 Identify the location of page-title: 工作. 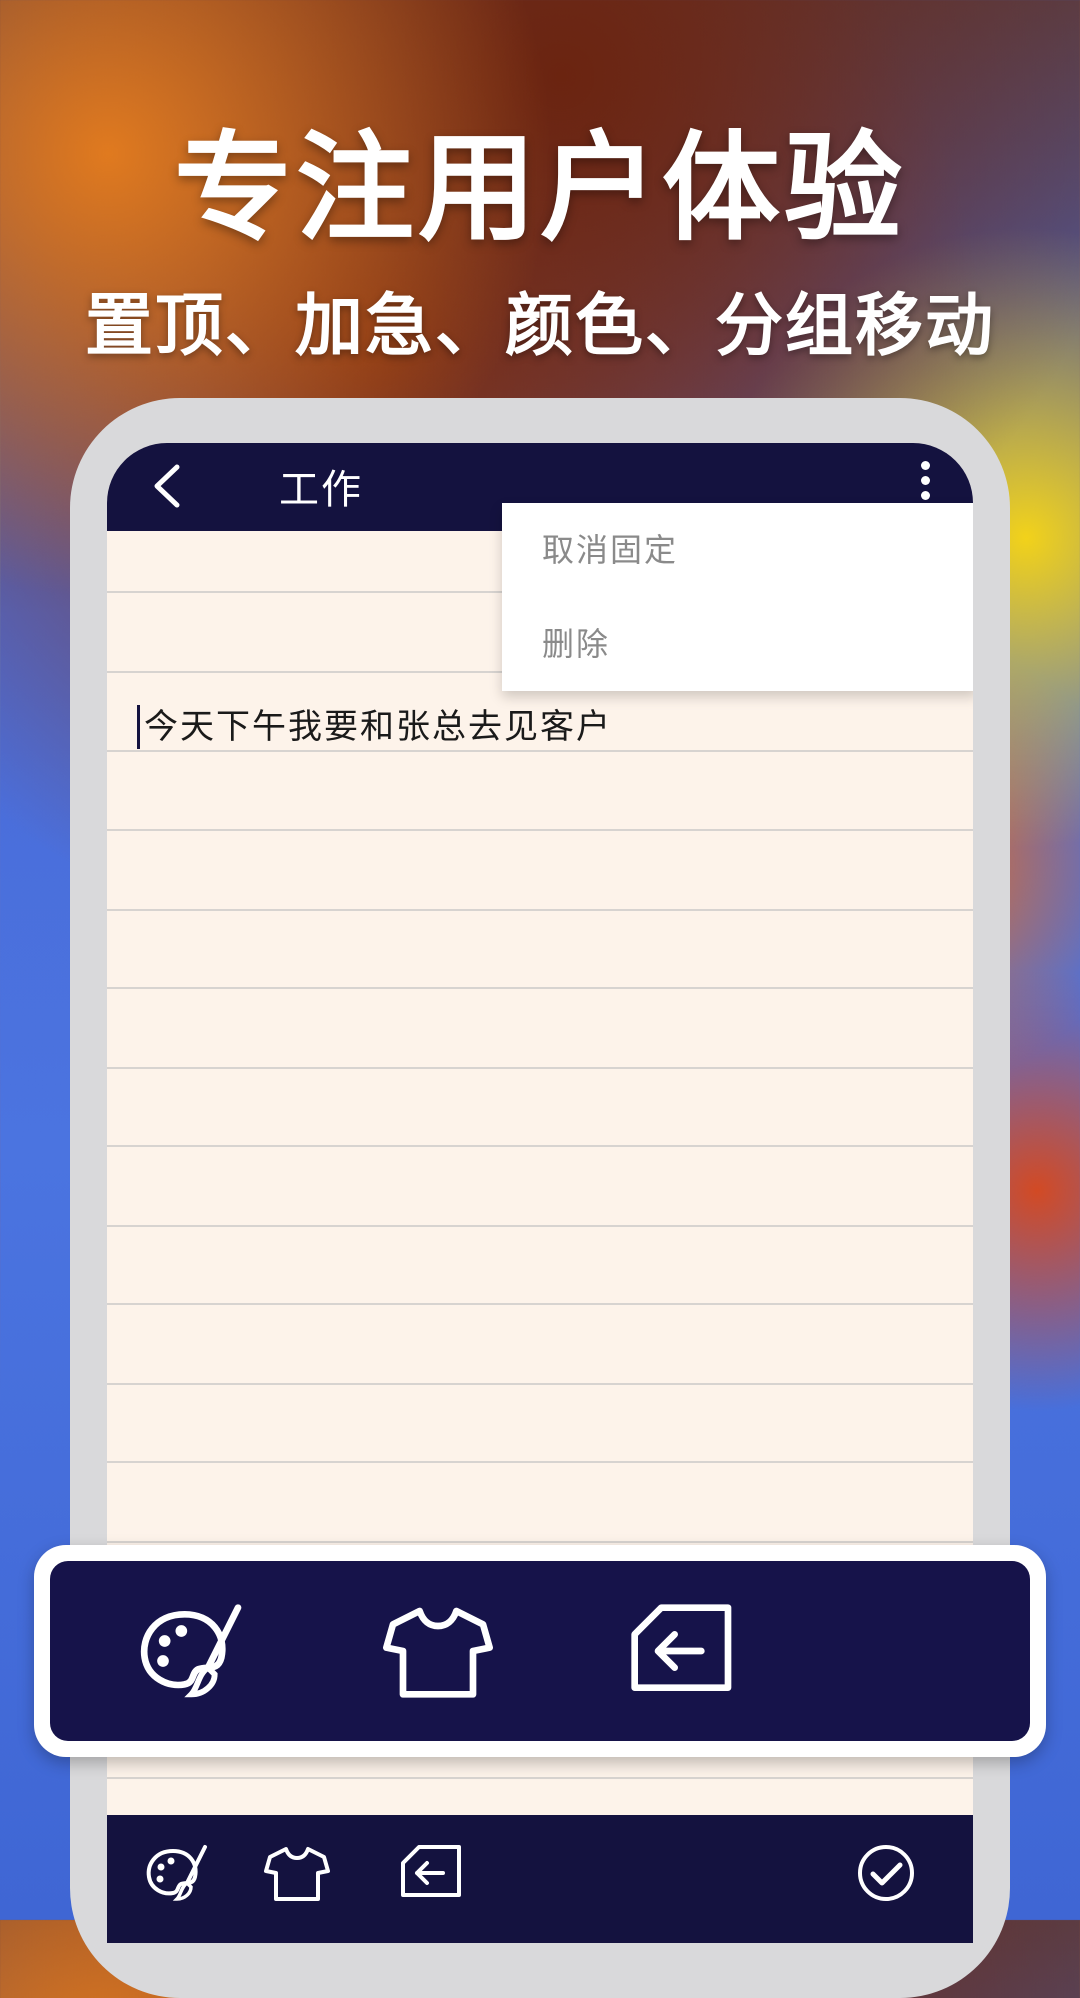
(321, 490).